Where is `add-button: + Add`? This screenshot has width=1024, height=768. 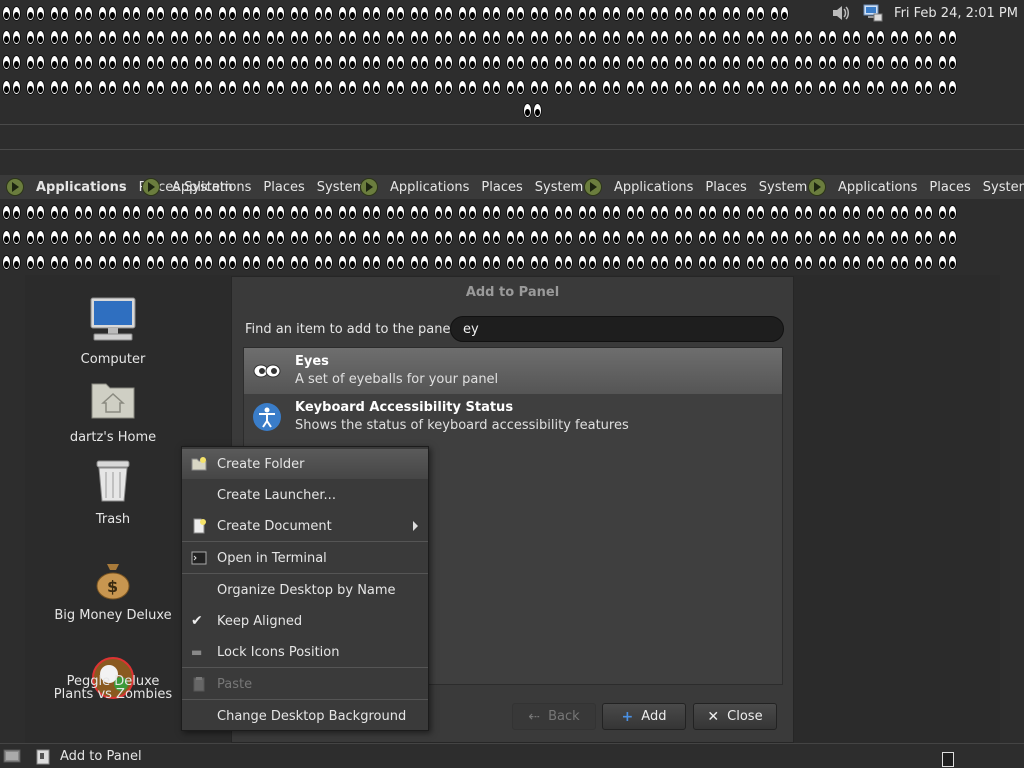 add-button: + Add is located at coordinates (644, 716).